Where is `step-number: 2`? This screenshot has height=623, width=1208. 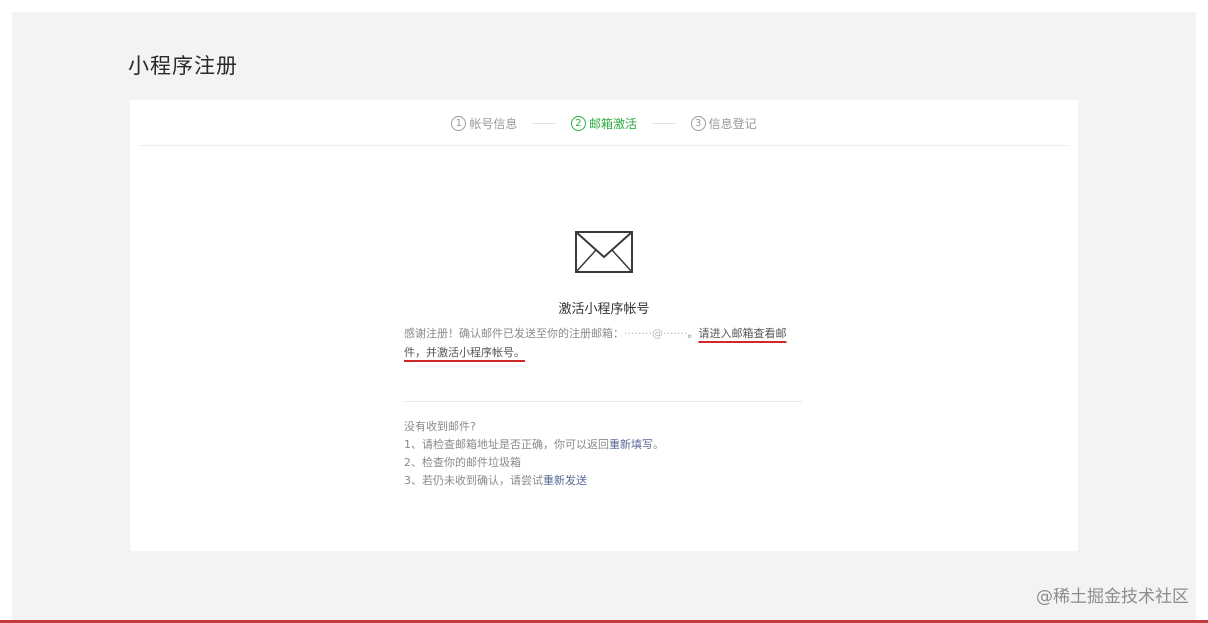 step-number: 2 is located at coordinates (578, 123).